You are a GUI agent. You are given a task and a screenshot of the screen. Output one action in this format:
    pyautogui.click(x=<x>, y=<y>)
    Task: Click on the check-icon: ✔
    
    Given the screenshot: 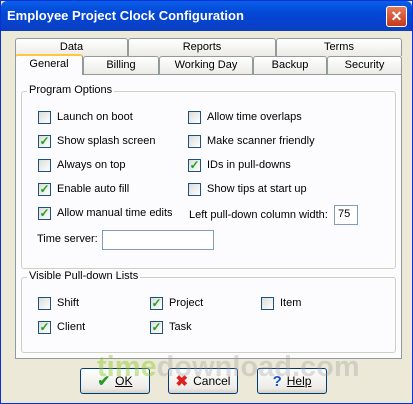 What is the action you would take?
    pyautogui.click(x=104, y=381)
    